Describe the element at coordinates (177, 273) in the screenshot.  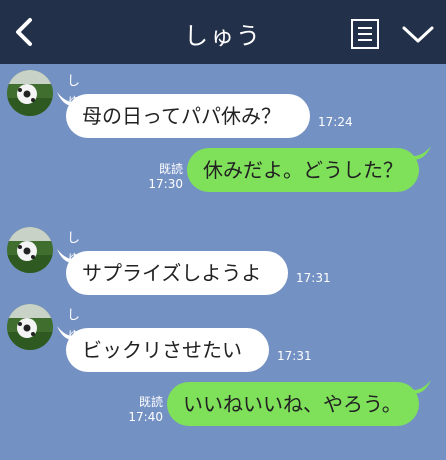
I see `message-bubble: サプライズしようよ` at that location.